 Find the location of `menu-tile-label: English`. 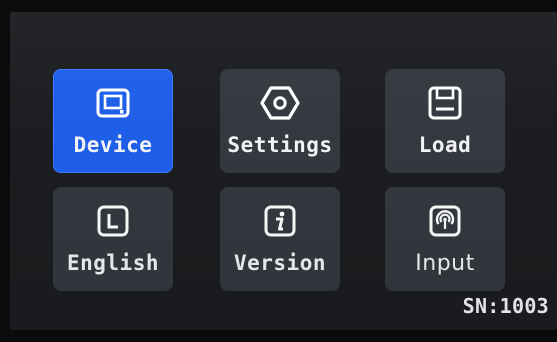

menu-tile-label: English is located at coordinates (112, 263).